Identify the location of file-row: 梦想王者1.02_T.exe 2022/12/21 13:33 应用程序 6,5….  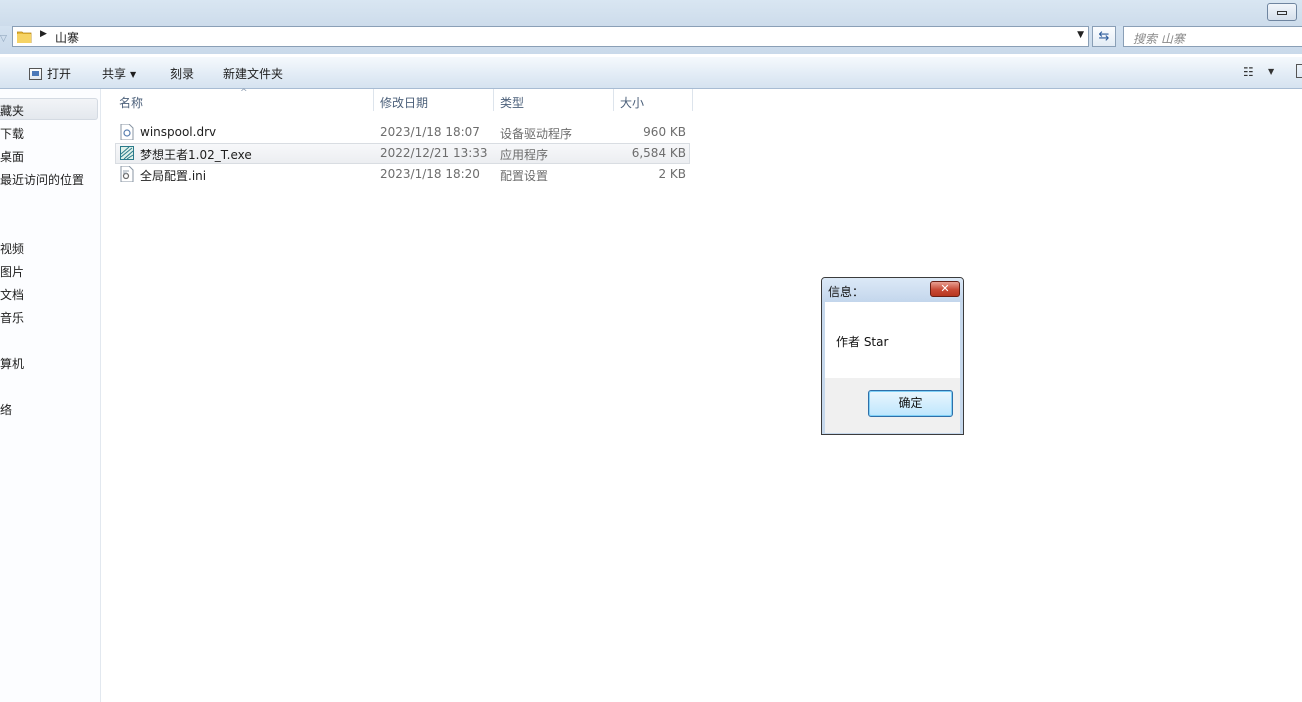
(402, 153).